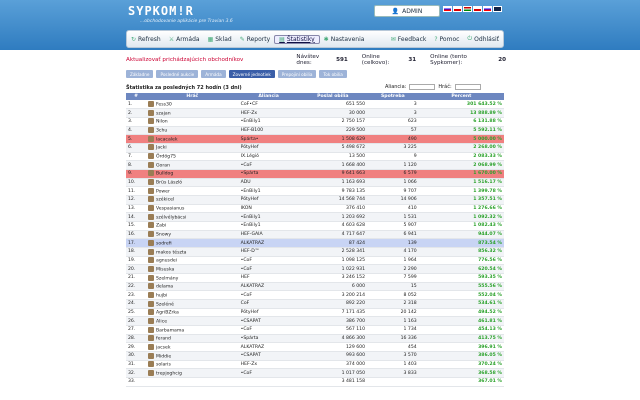 The height and width of the screenshot is (400, 640). What do you see at coordinates (192, 148) in the screenshot?
I see `player-cell: Jacki` at bounding box center [192, 148].